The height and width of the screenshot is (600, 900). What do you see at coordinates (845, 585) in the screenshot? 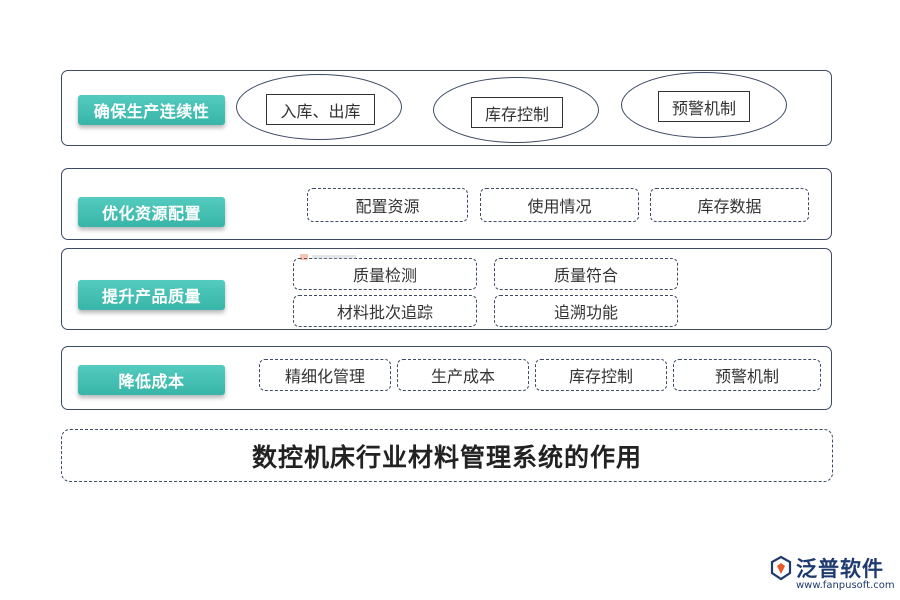
I see `brand-url: www.fanpusoft.com` at bounding box center [845, 585].